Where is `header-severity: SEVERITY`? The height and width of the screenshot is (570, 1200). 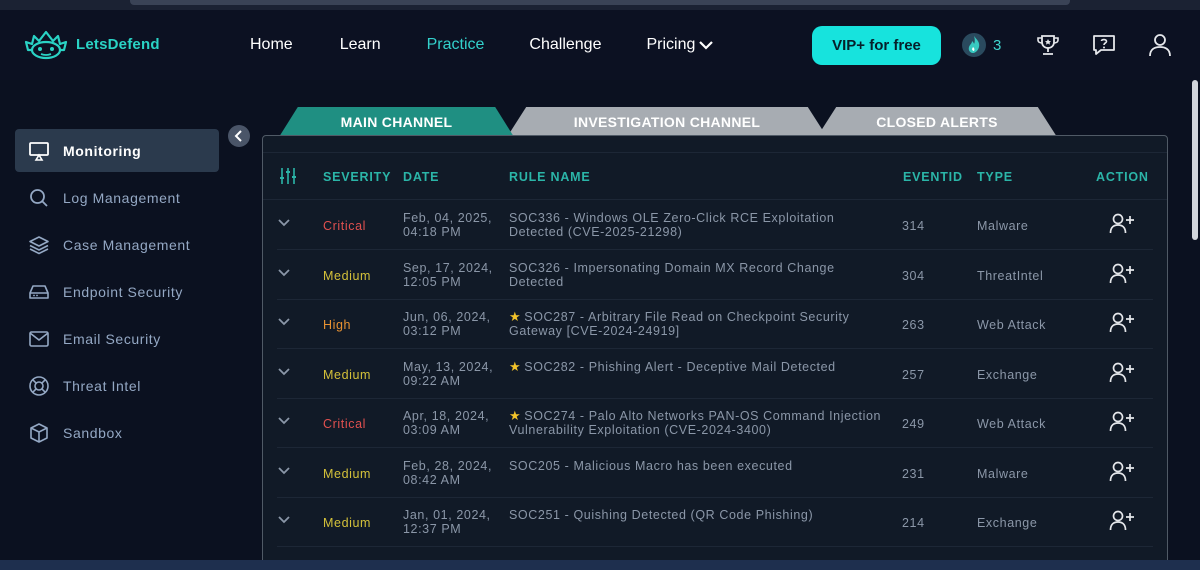
header-severity: SEVERITY is located at coordinates (357, 177).